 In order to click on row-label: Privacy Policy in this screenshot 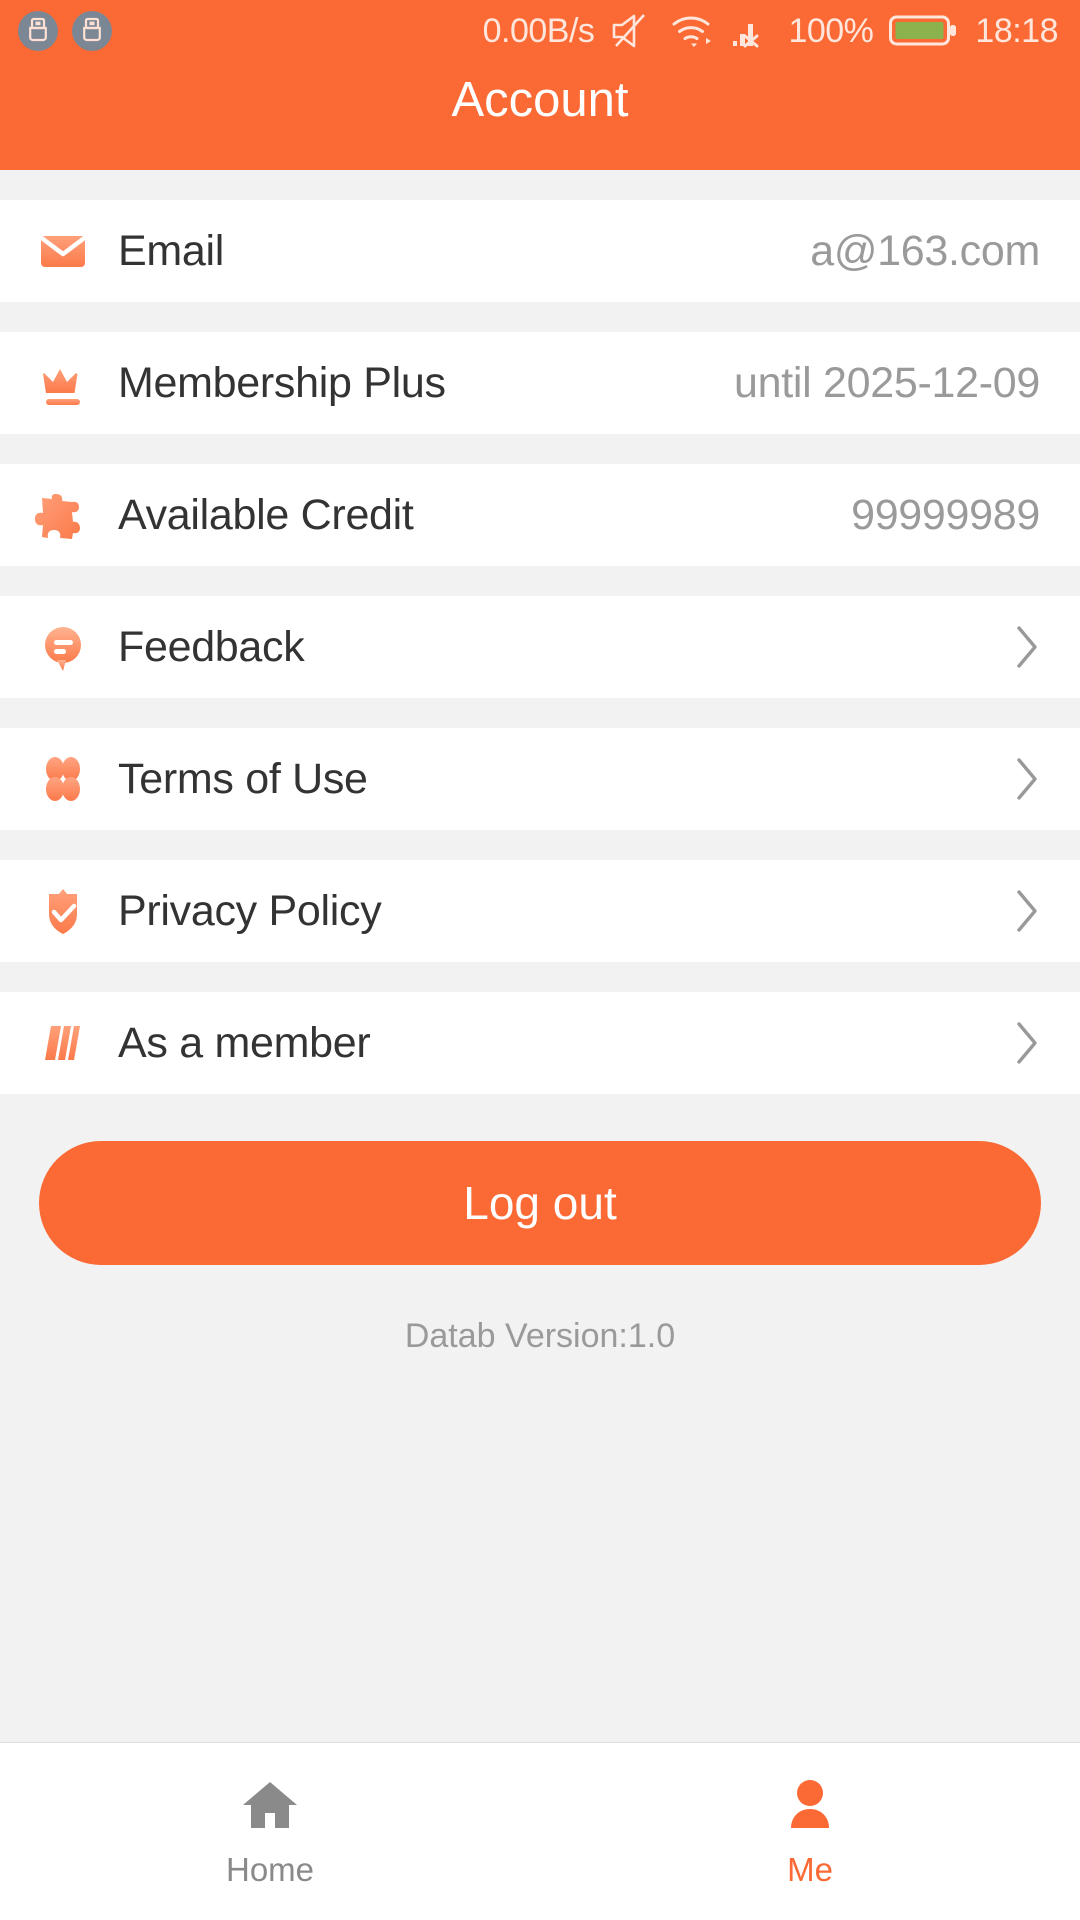, I will do `click(250, 910)`.